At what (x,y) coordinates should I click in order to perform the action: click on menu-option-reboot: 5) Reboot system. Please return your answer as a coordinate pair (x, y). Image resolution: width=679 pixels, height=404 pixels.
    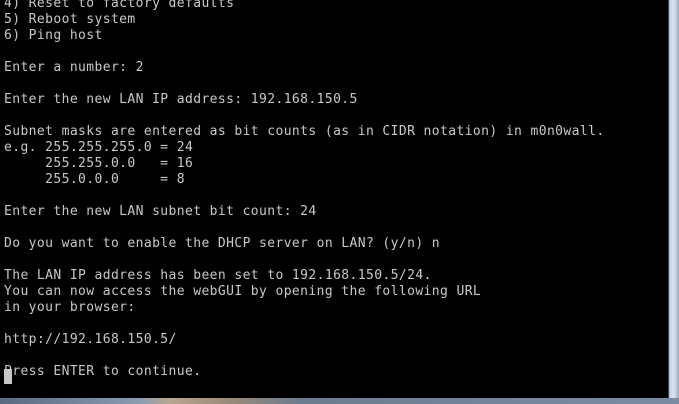
    Looking at the image, I should click on (70, 19).